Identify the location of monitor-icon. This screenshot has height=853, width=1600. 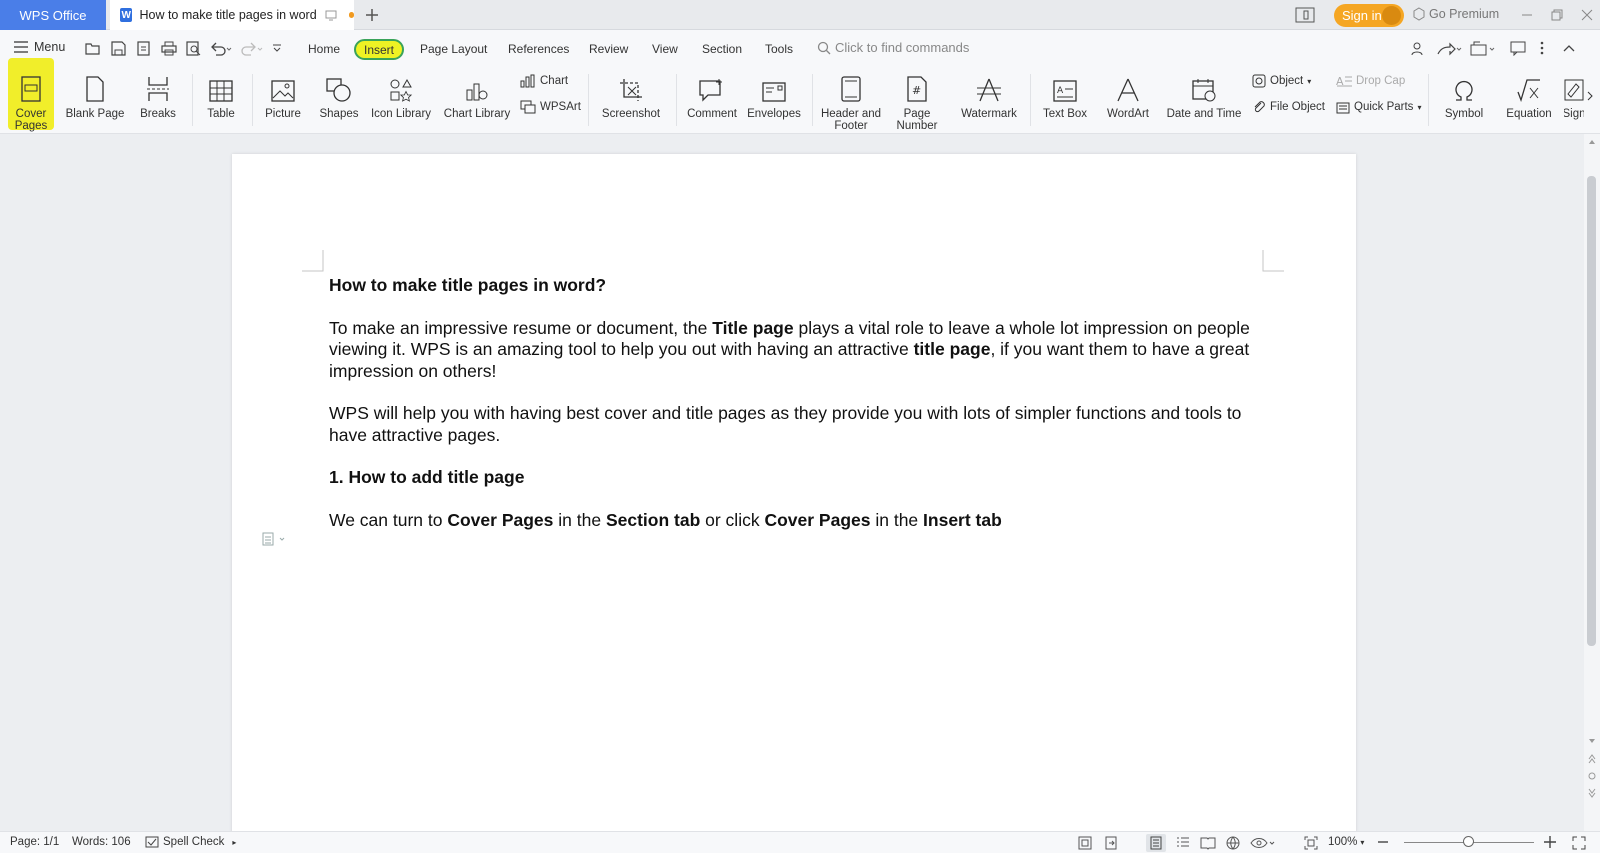
(331, 15).